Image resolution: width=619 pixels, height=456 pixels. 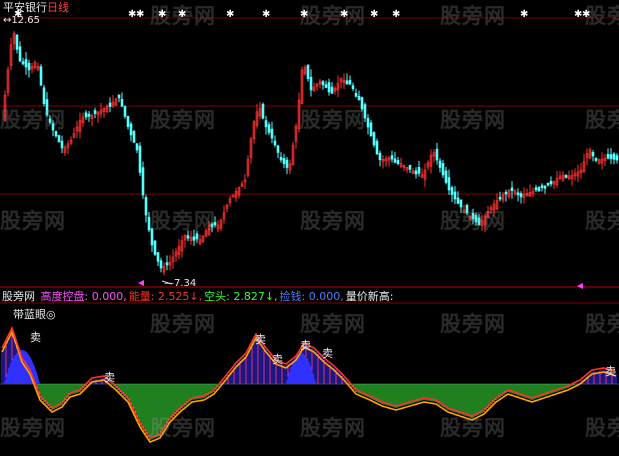 What do you see at coordinates (311, 296) in the screenshot?
I see `indicator-item-3: 捡钱: 0.000,` at bounding box center [311, 296].